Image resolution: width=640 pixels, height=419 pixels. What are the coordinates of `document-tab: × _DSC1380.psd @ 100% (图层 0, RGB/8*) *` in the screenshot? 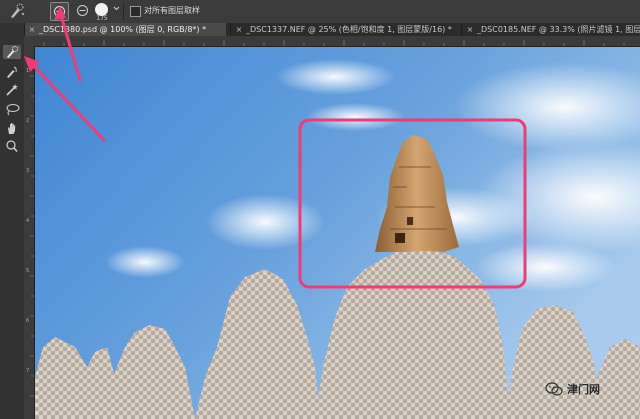 It's located at (125, 29).